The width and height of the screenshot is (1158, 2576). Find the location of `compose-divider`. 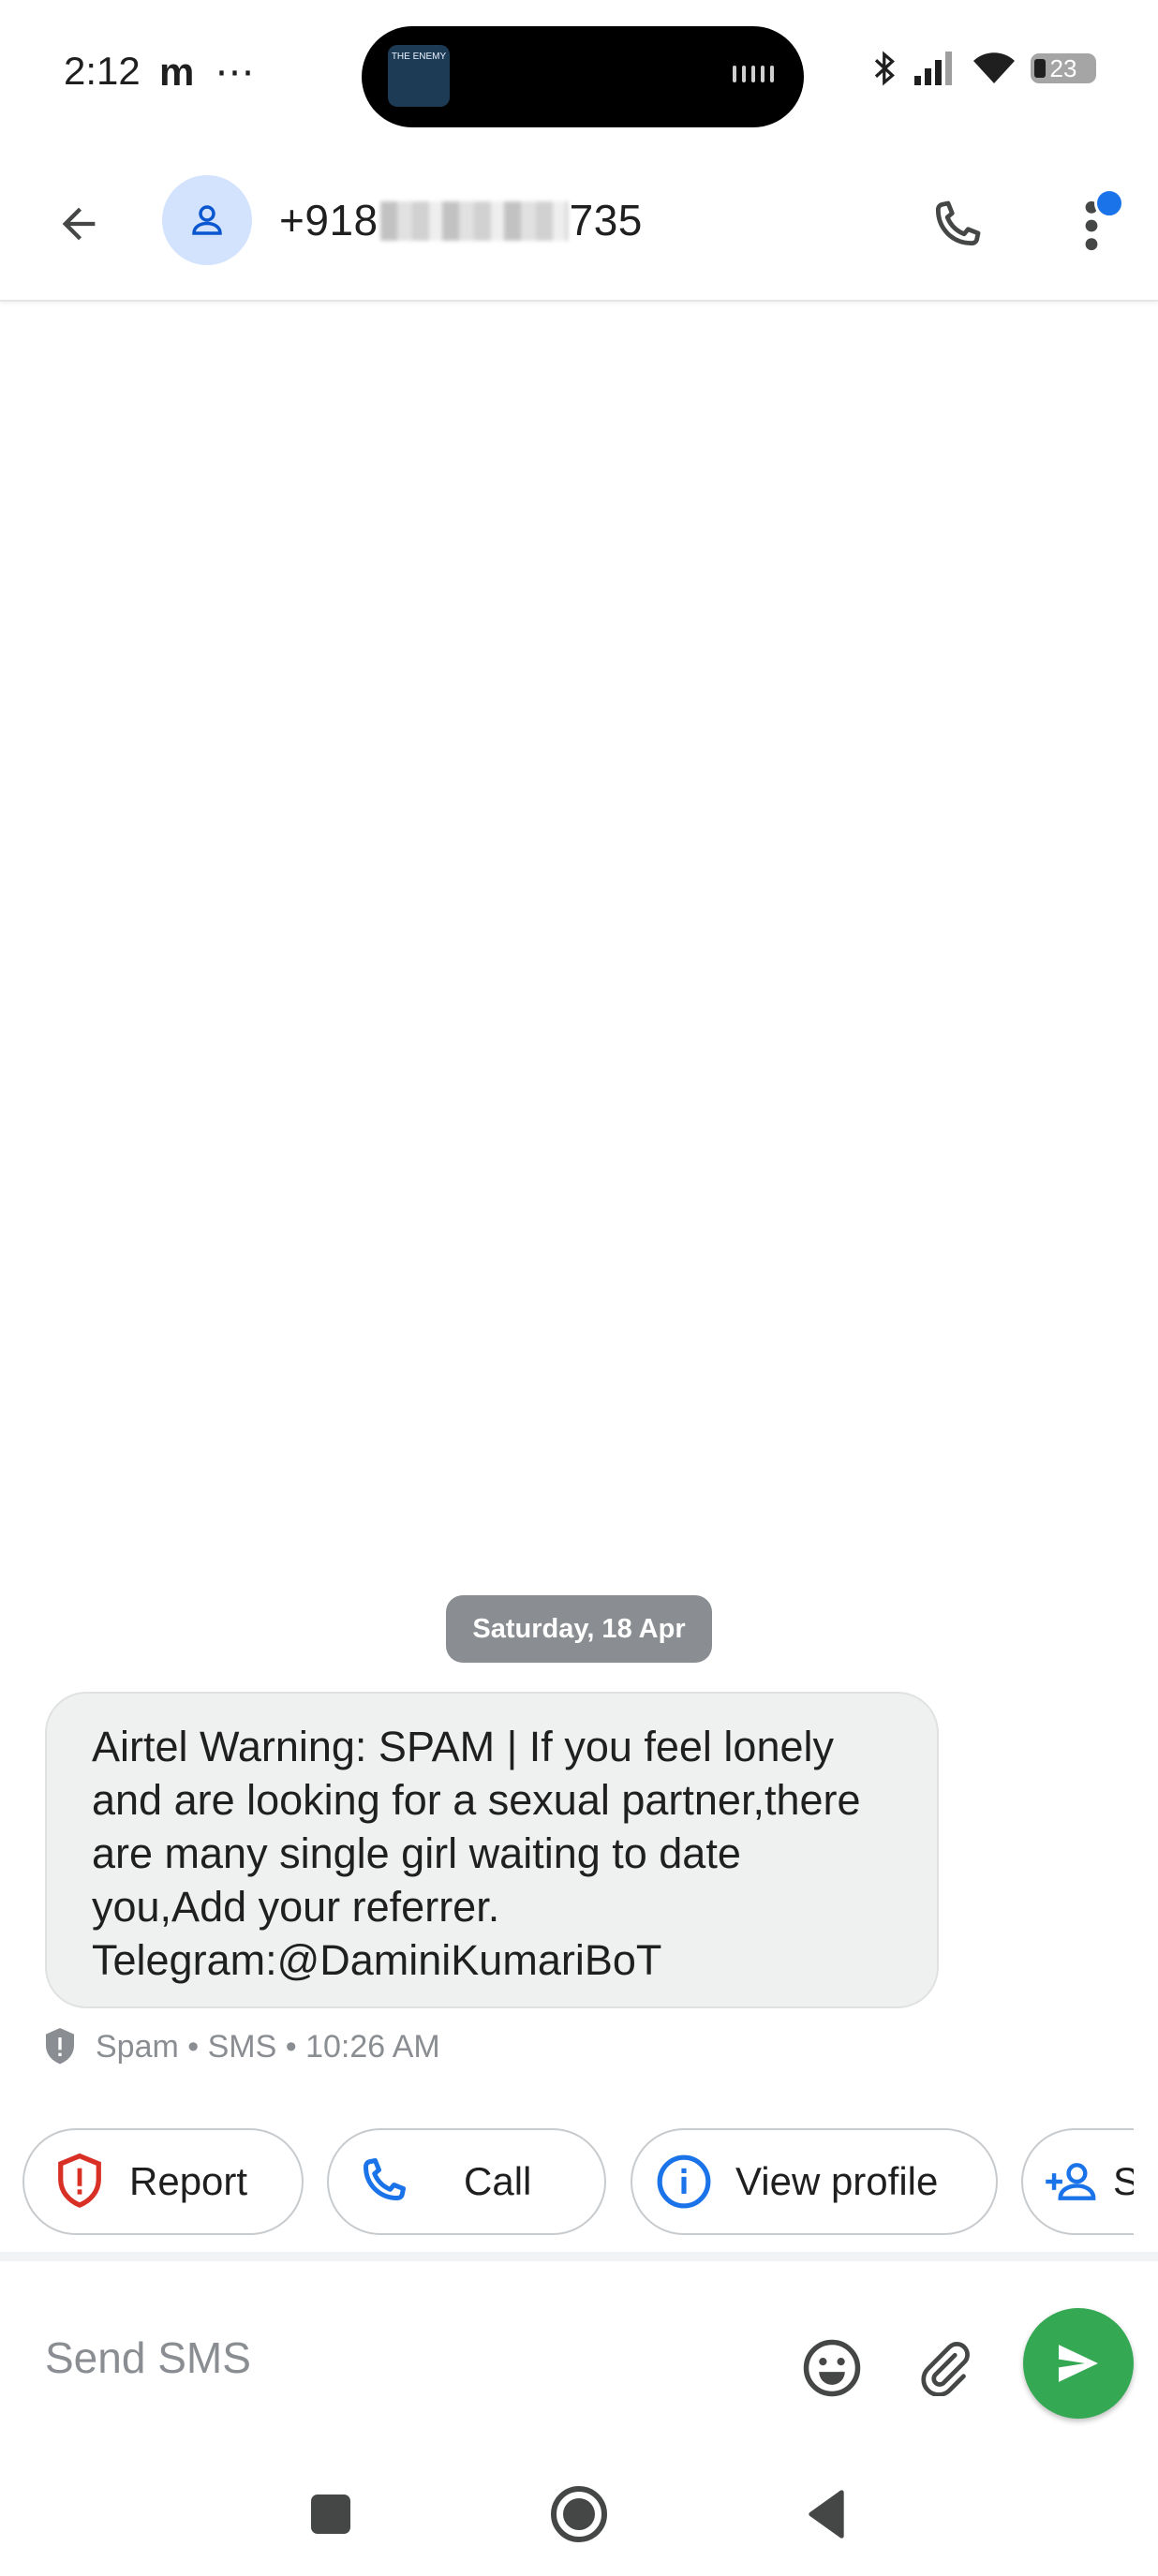

compose-divider is located at coordinates (579, 2256).